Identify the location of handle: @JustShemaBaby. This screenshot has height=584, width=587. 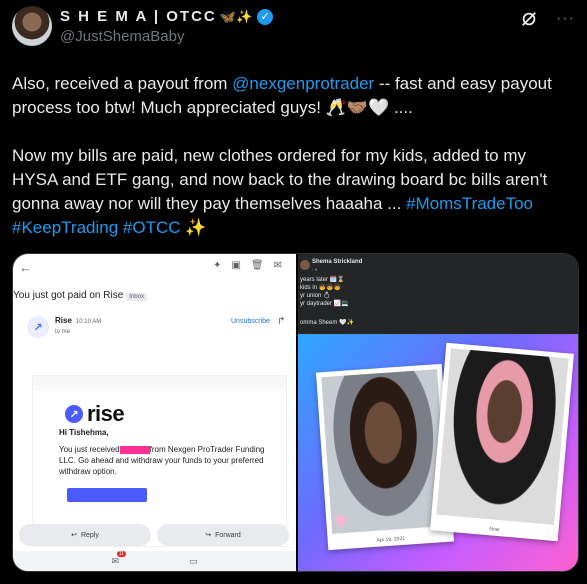
(122, 36).